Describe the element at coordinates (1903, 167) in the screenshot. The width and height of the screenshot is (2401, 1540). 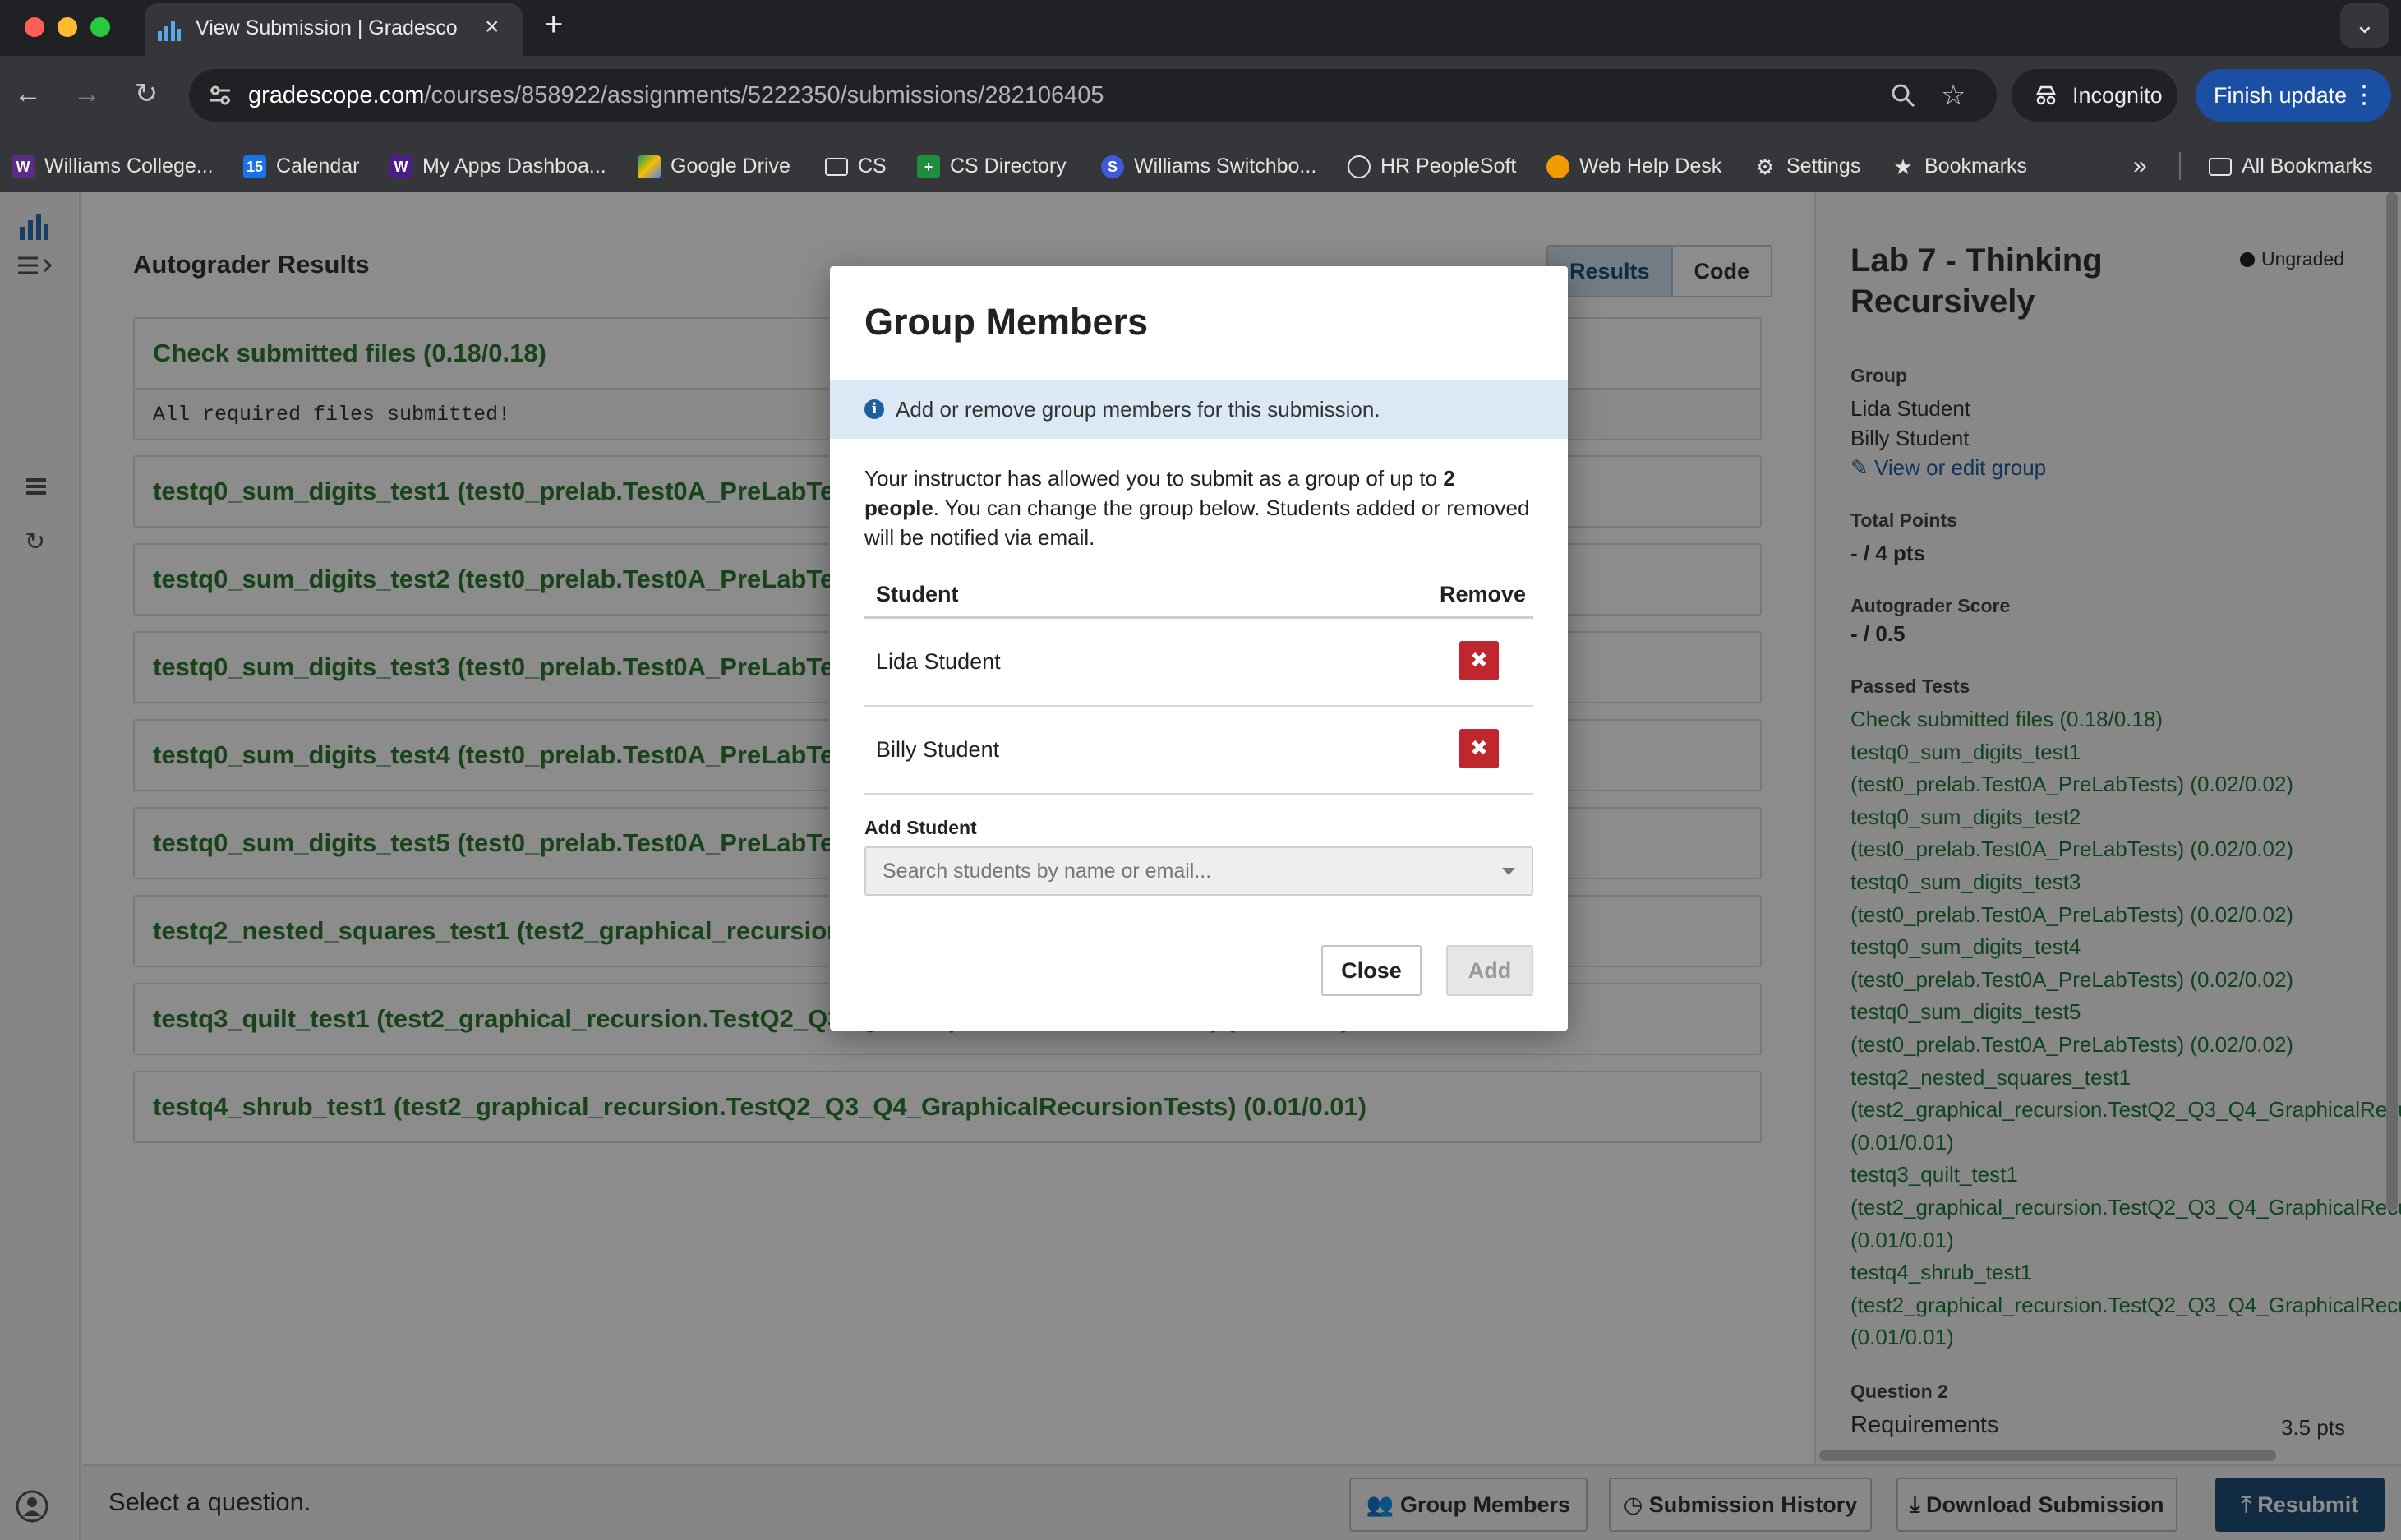
I see `star-icon: ★` at that location.